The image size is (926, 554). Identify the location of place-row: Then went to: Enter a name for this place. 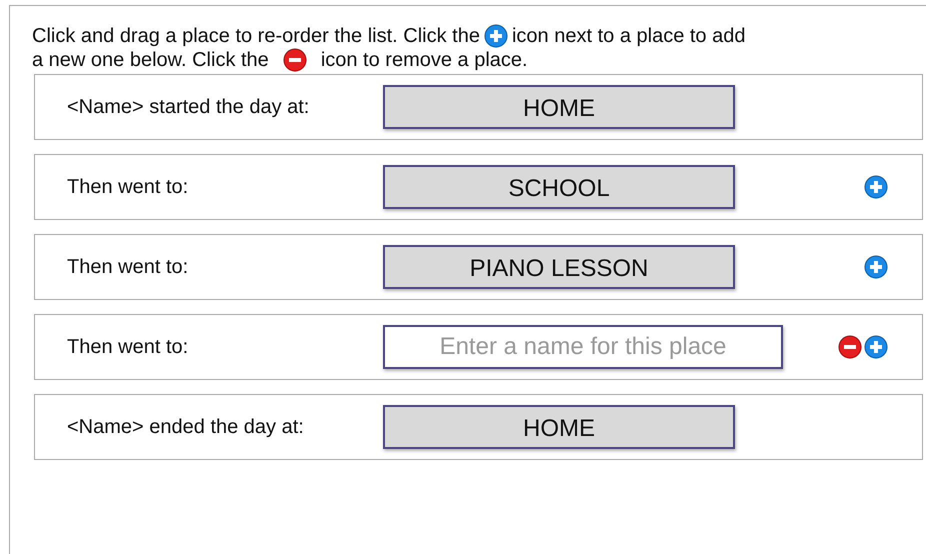
(478, 347).